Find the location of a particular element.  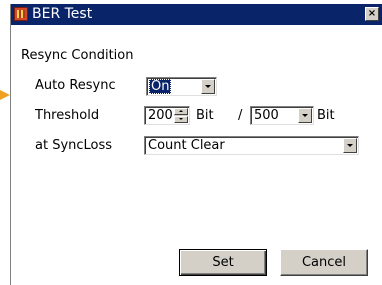

threshold-value: 200 is located at coordinates (160, 115).